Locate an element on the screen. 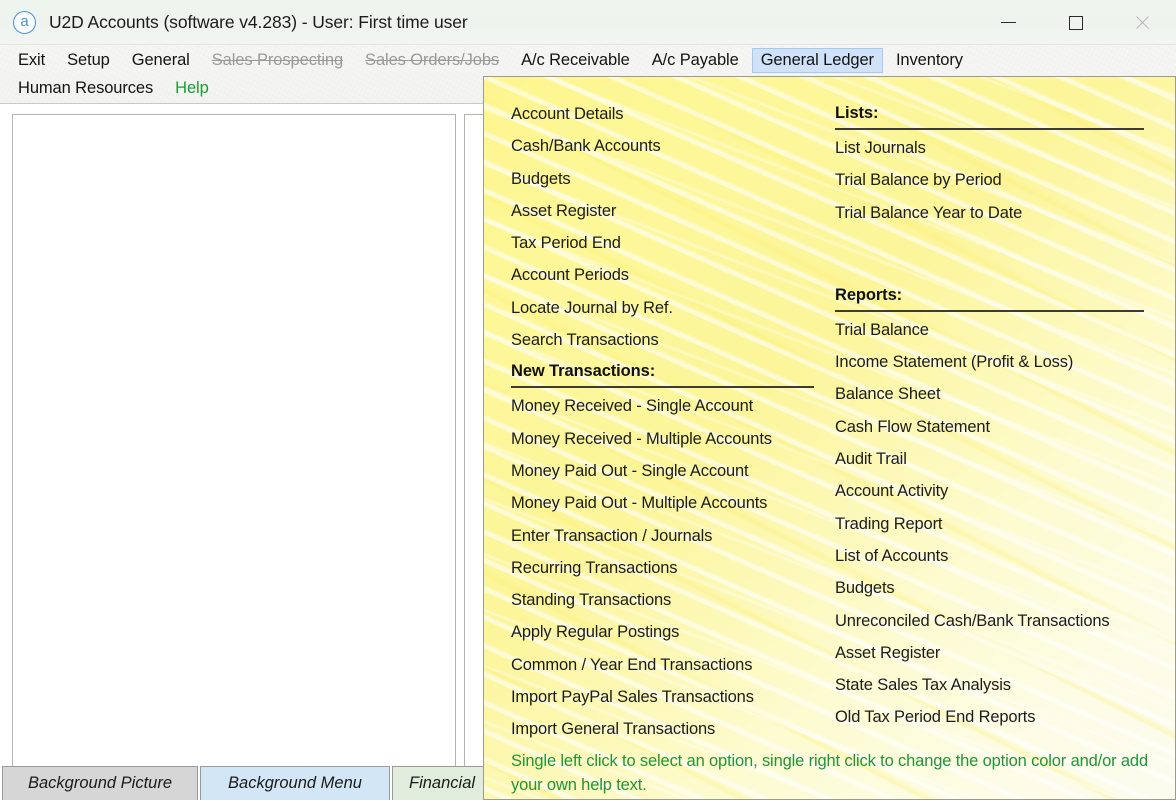 This screenshot has width=1176, height=800. dropdown-item-money-received-single-account: Money Received - Single Account is located at coordinates (663, 406).